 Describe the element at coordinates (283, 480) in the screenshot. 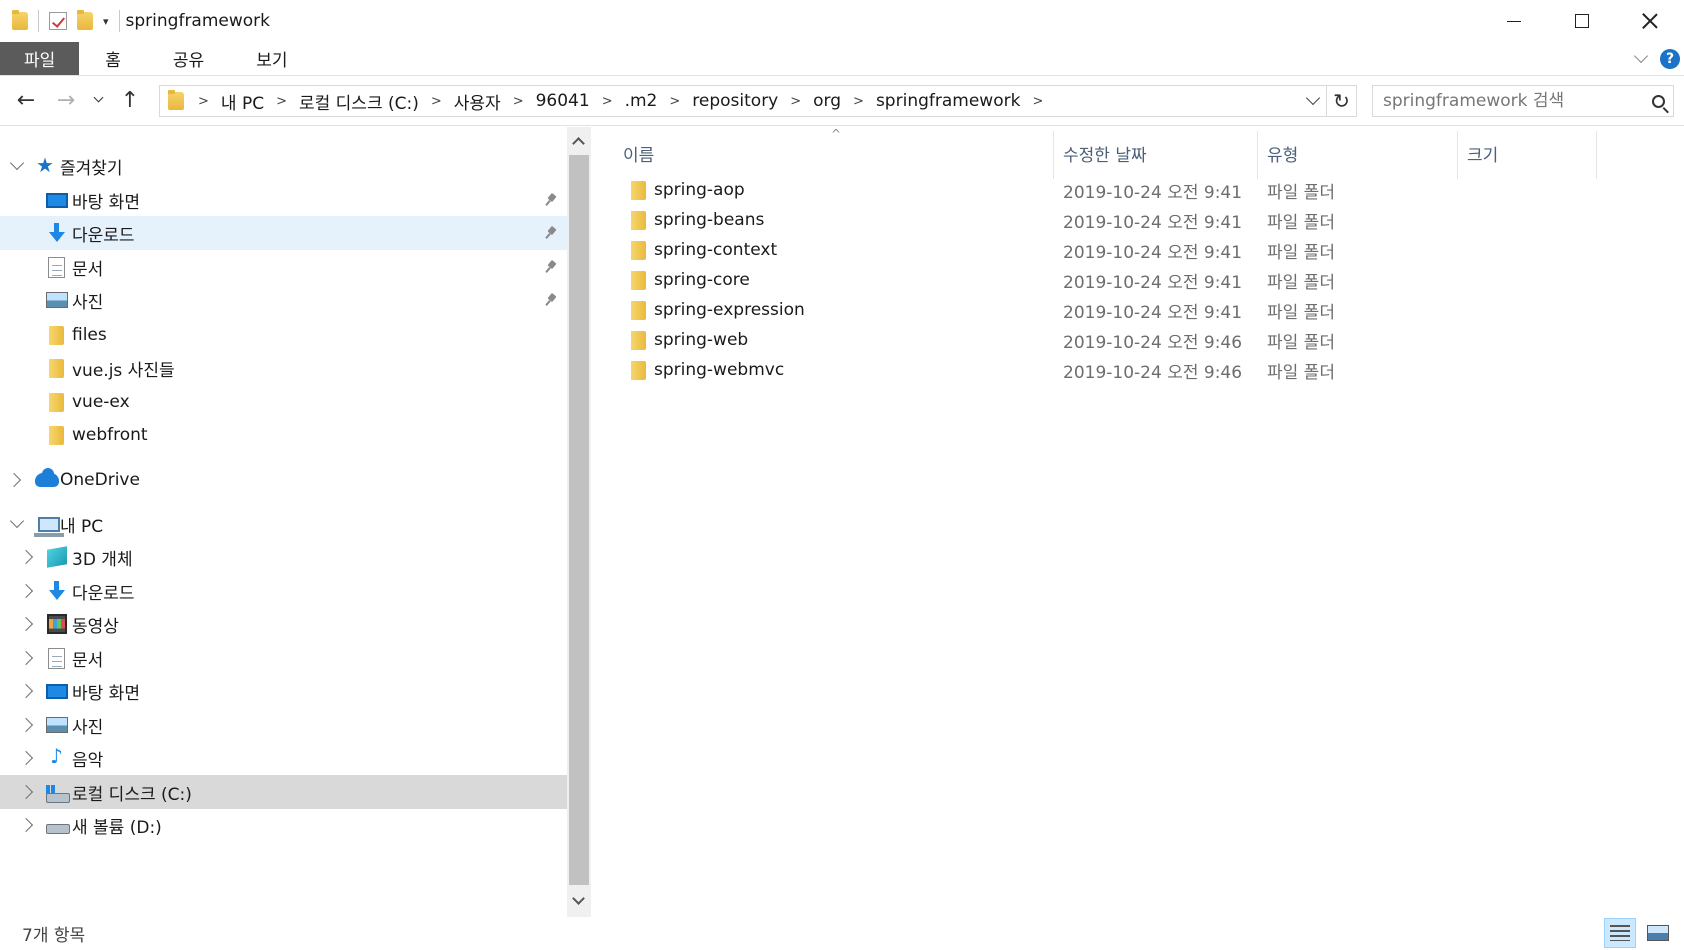

I see `tree-onedrive: OneDrive` at that location.